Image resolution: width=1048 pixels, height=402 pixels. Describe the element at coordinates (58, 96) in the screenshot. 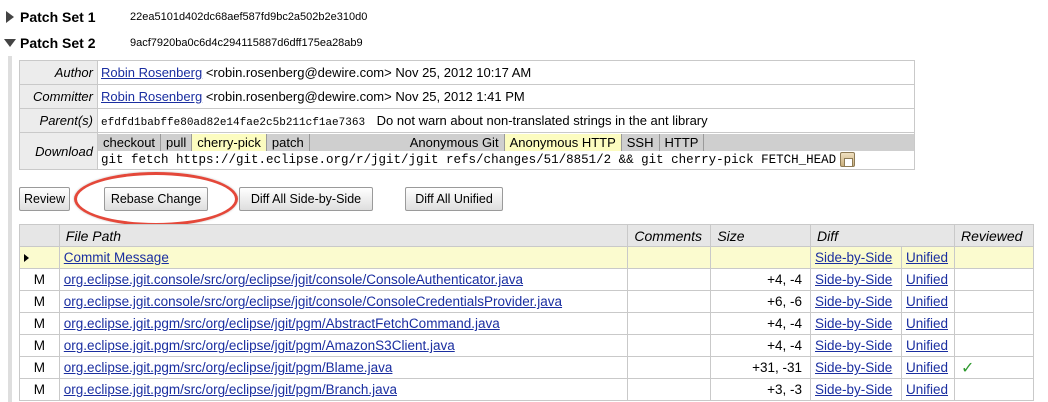

I see `committer-label: Committer` at that location.